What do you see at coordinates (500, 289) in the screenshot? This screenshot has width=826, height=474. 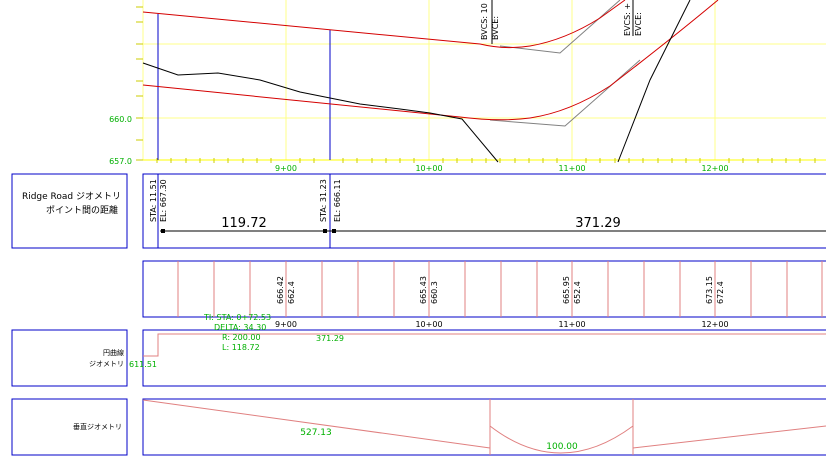 I see `elevation-band-ticks` at bounding box center [500, 289].